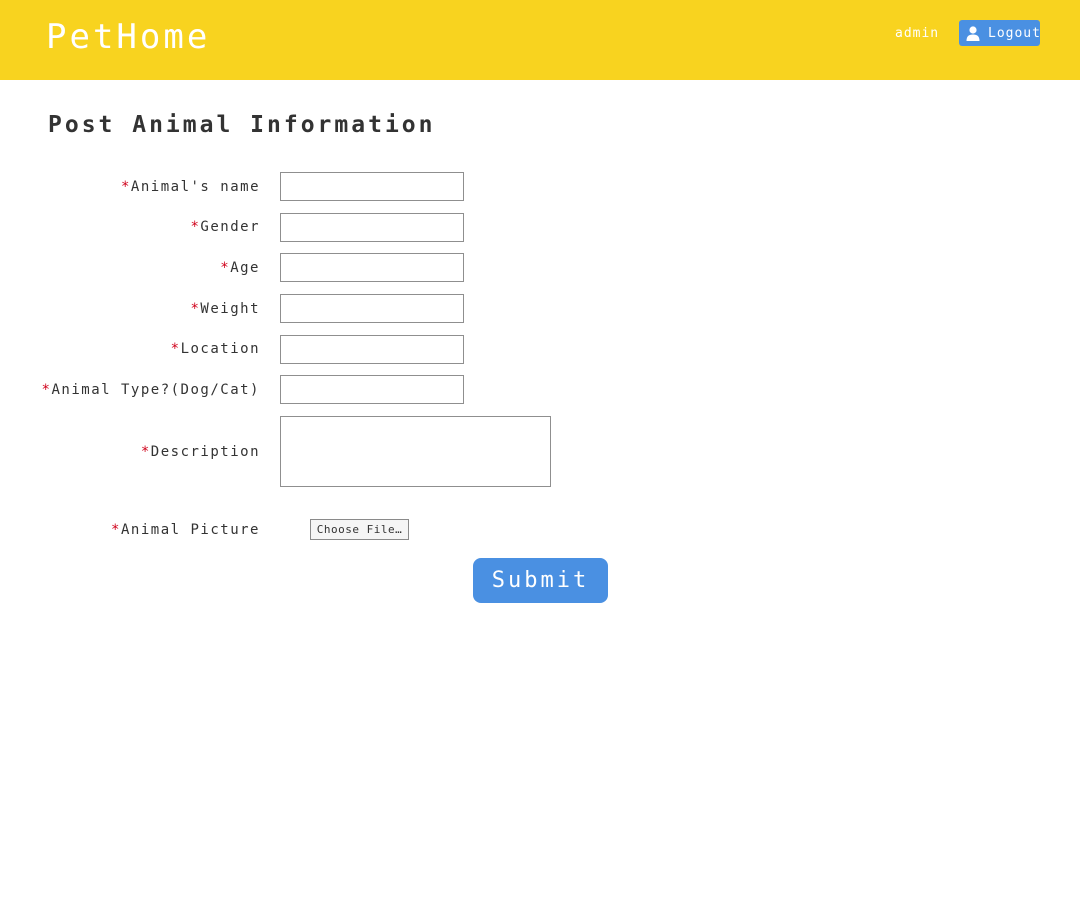  Describe the element at coordinates (372, 227) in the screenshot. I see `gender-input` at that location.